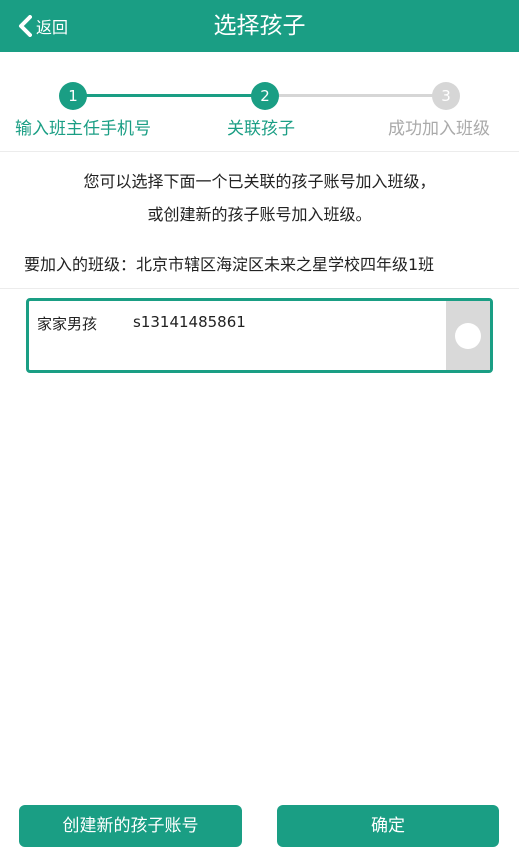 The image size is (519, 857). I want to click on child-account: s13141485861, so click(189, 322).